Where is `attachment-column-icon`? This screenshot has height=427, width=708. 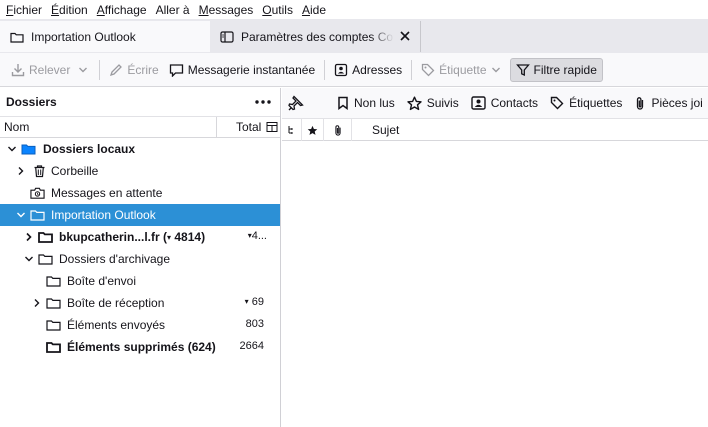 attachment-column-icon is located at coordinates (338, 130).